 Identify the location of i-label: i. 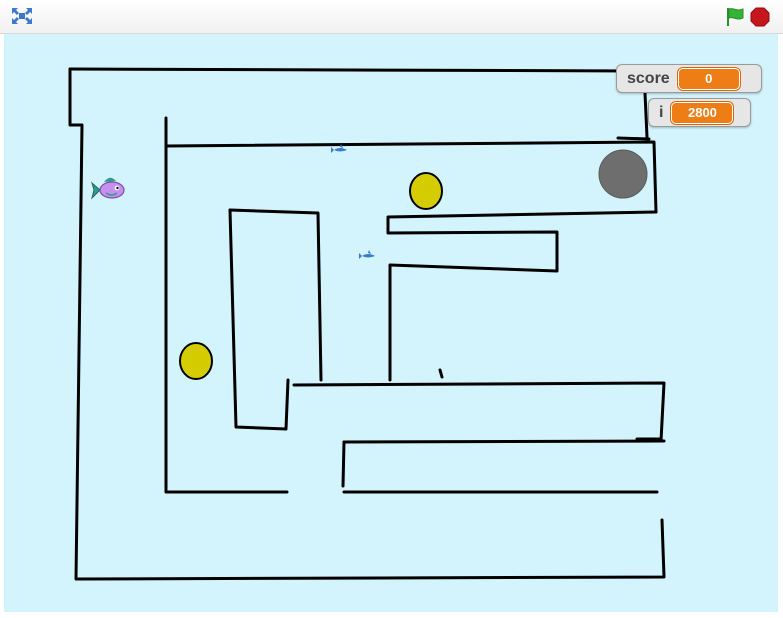
(661, 112).